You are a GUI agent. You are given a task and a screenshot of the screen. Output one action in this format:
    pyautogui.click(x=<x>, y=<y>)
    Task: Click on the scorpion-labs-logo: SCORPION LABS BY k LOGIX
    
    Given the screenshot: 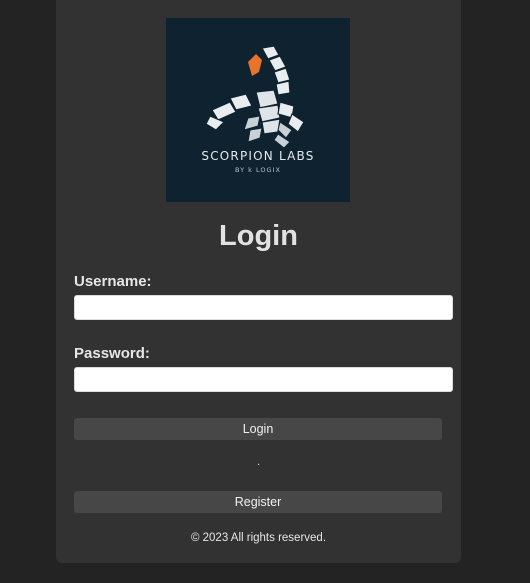 What is the action you would take?
    pyautogui.click(x=258, y=110)
    